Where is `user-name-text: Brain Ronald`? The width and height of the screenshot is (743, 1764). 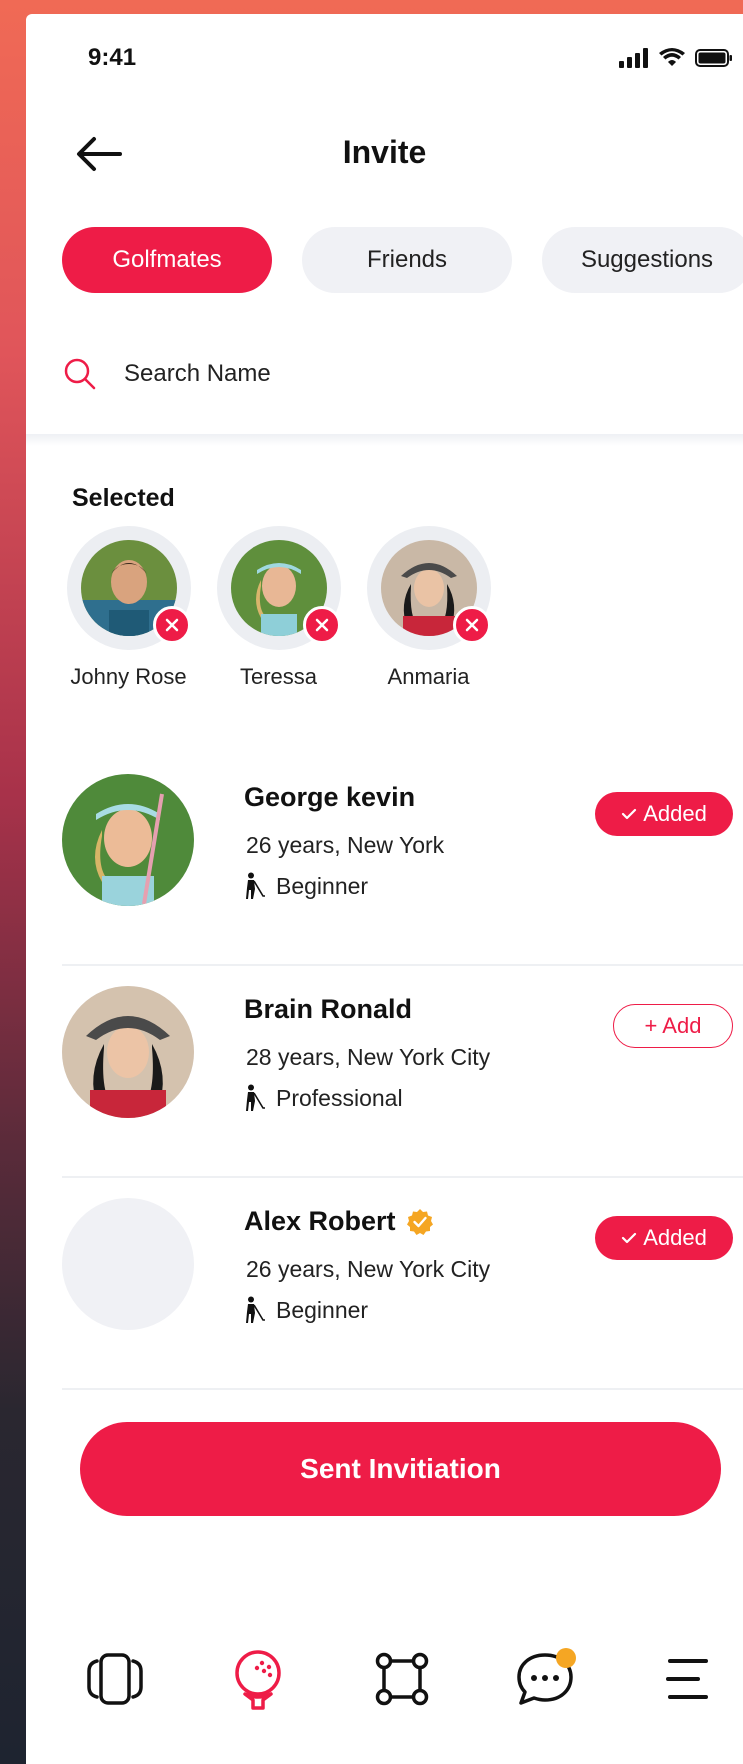
user-name-text: Brain Ronald is located at coordinates (328, 1009).